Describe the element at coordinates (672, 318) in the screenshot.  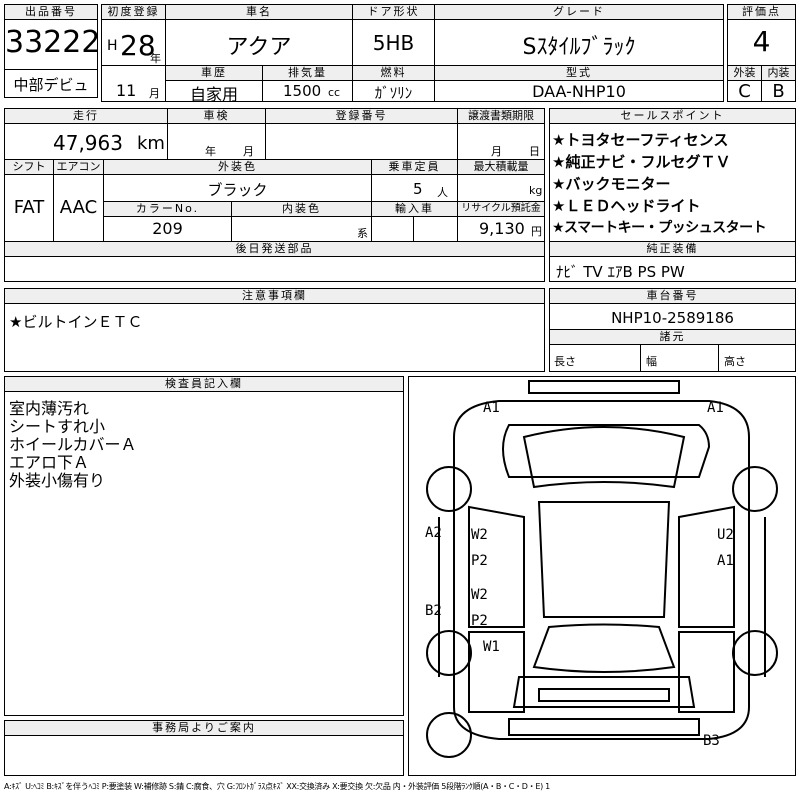
I see `chassis-value: NHP10-2589186` at that location.